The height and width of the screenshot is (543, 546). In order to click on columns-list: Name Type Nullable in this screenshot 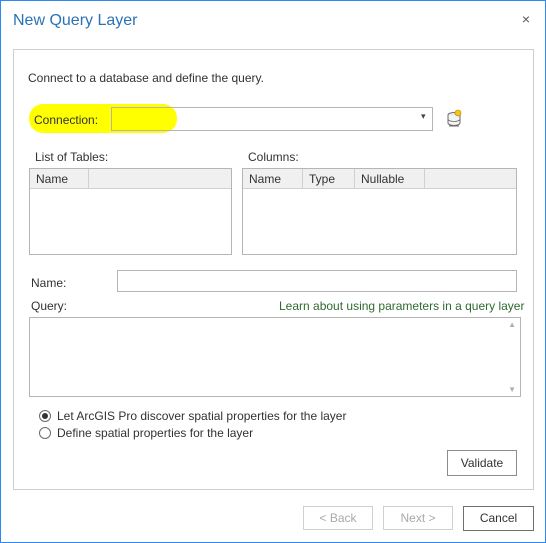, I will do `click(379, 211)`.